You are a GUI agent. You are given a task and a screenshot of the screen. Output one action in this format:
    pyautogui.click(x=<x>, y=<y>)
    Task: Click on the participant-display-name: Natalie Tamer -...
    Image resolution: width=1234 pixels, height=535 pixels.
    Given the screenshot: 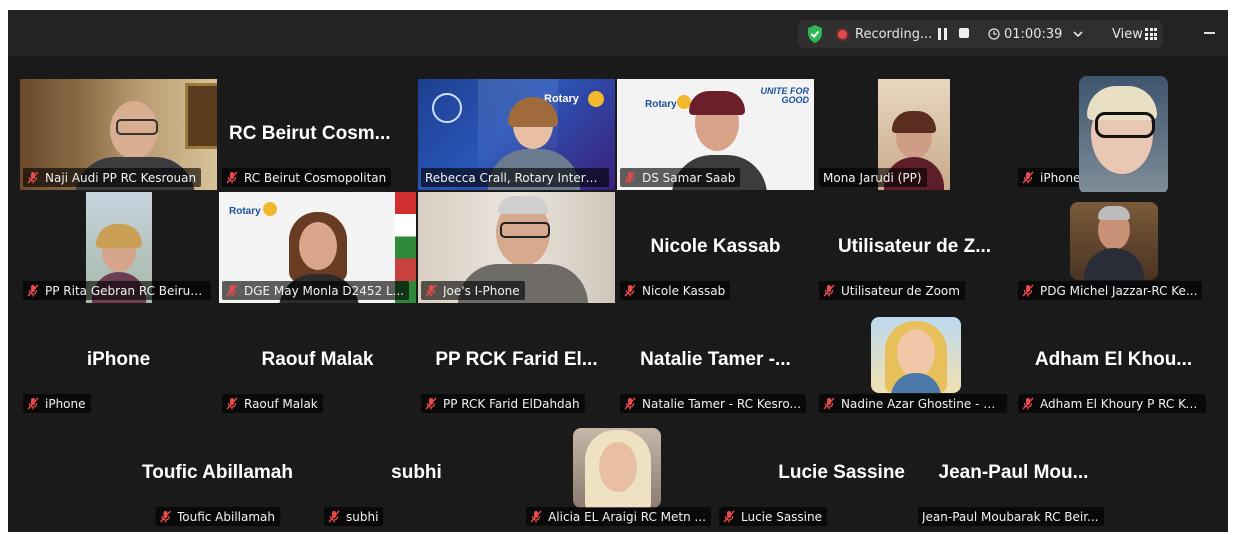 What is the action you would take?
    pyautogui.click(x=715, y=359)
    